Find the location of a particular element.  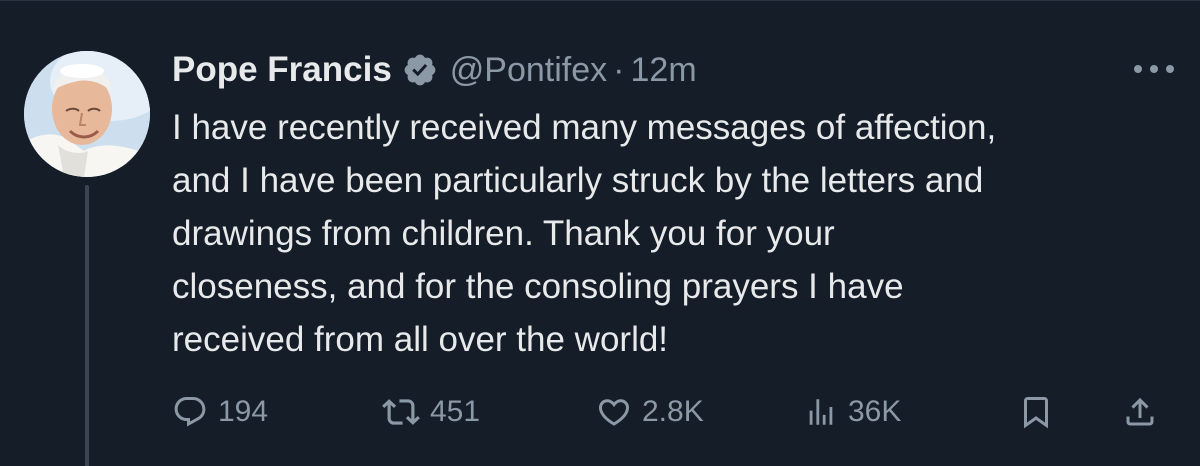

tweet-header: Pope Francis @Pontifex · 12m is located at coordinates (434, 70).